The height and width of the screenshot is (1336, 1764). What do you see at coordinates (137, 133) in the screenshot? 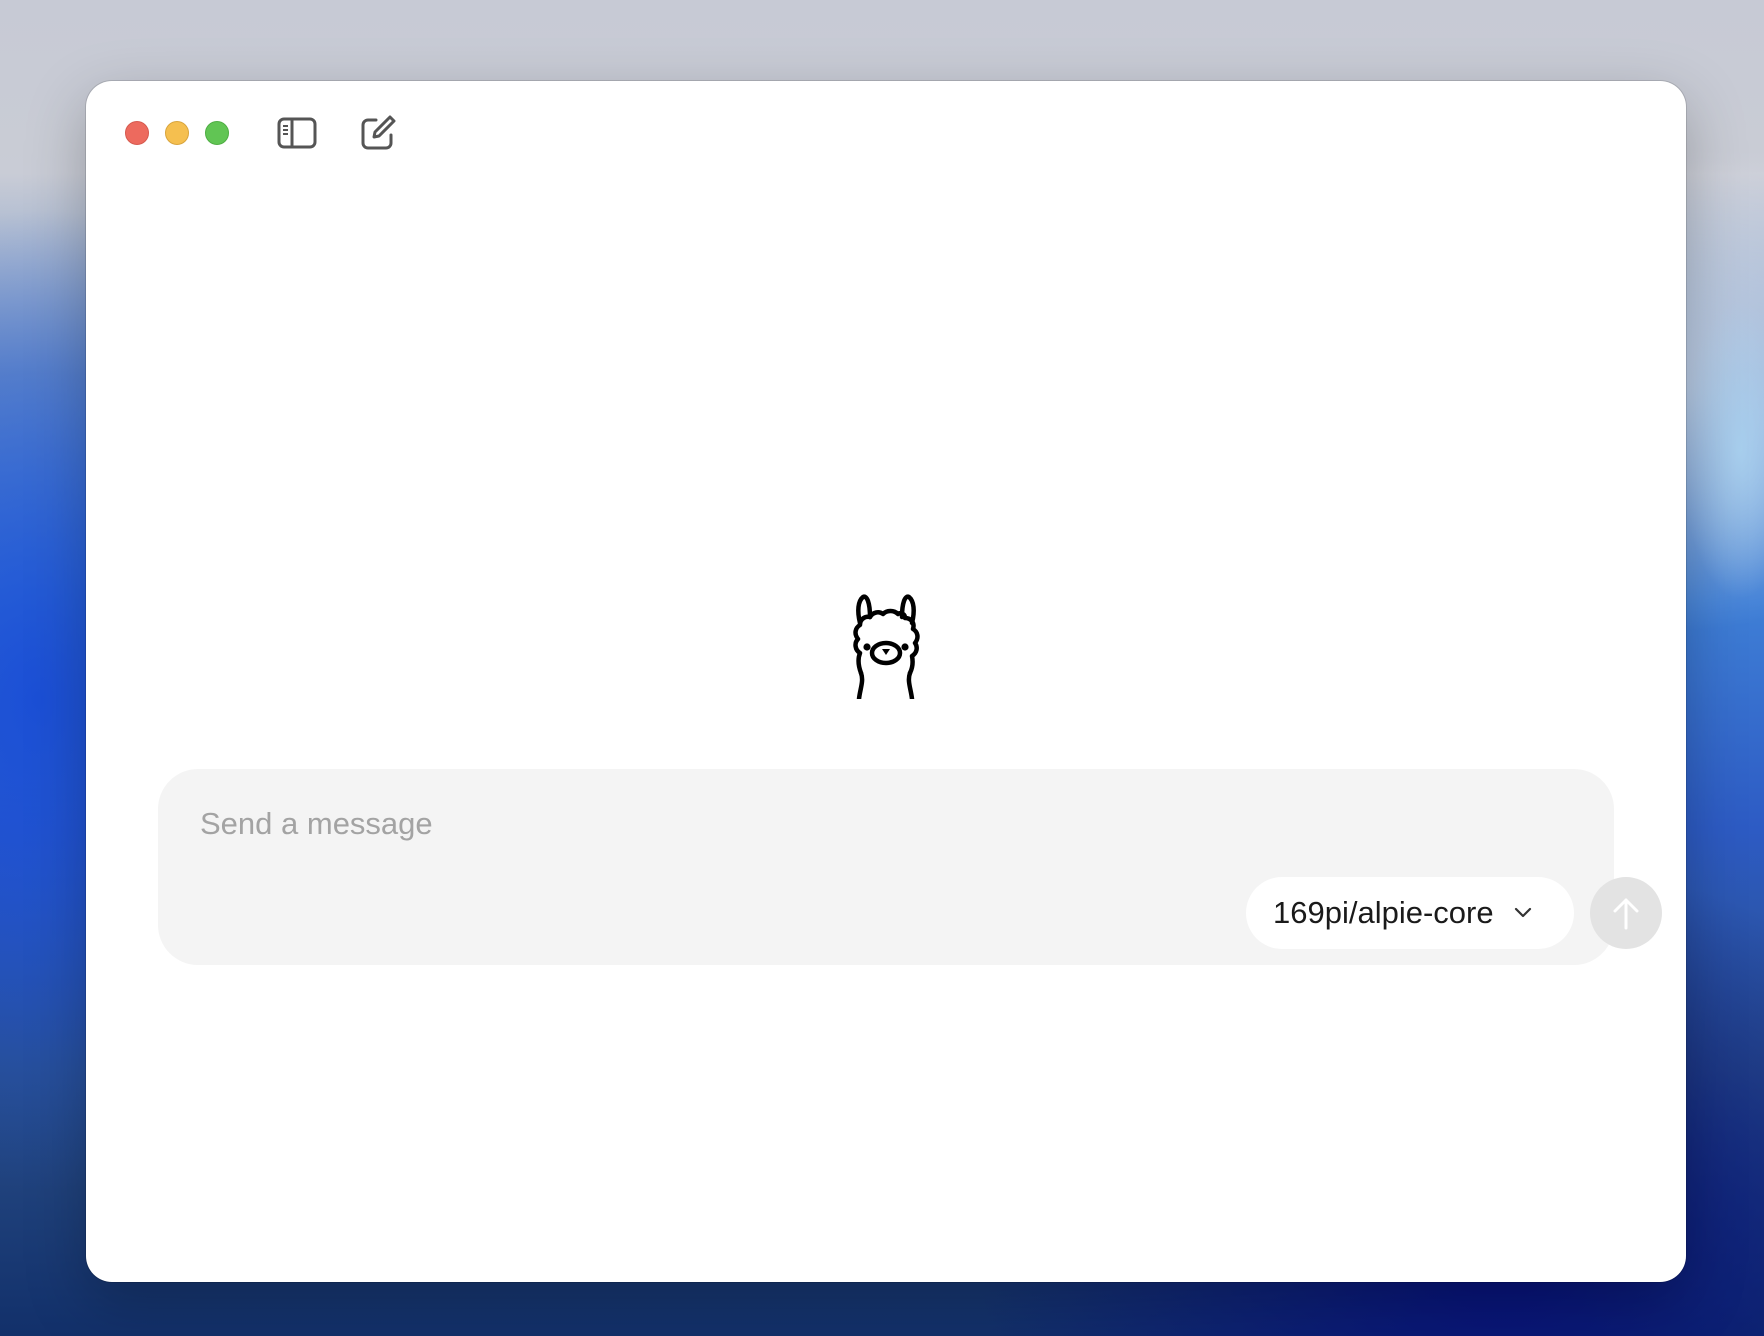
I see `close-window-button` at bounding box center [137, 133].